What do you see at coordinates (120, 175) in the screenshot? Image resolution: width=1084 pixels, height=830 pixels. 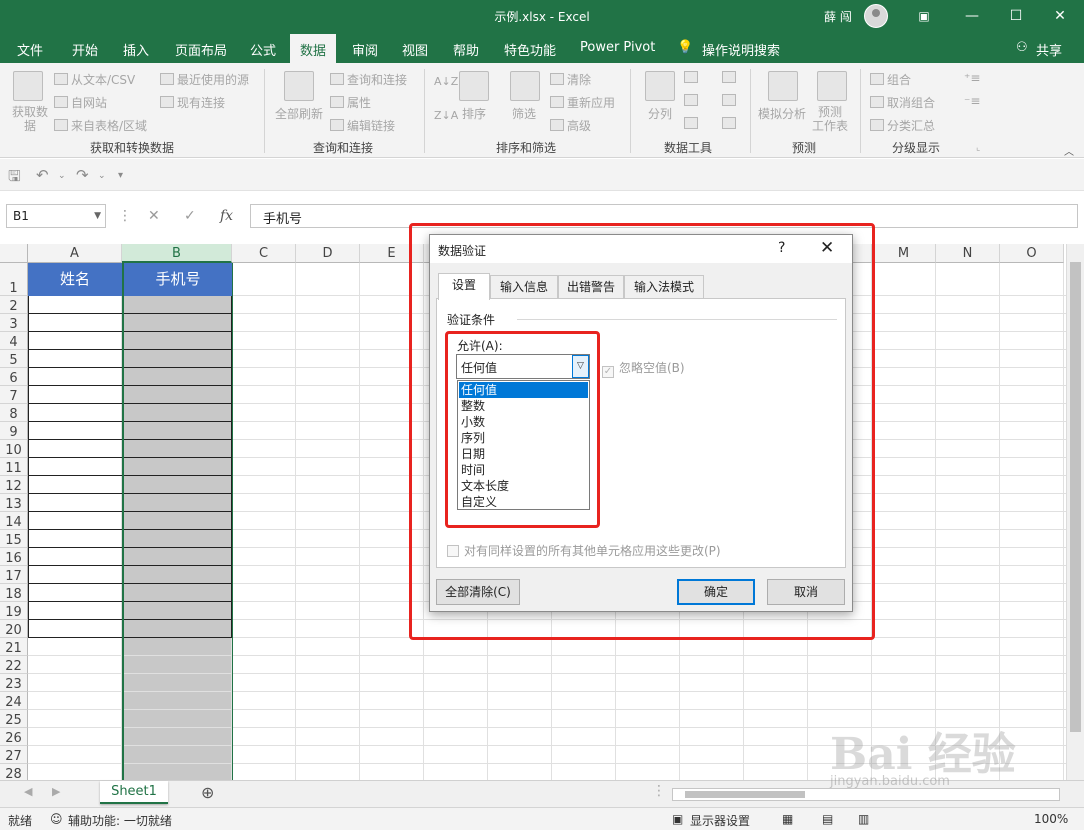 I see `customize-qat-icon: ▾` at bounding box center [120, 175].